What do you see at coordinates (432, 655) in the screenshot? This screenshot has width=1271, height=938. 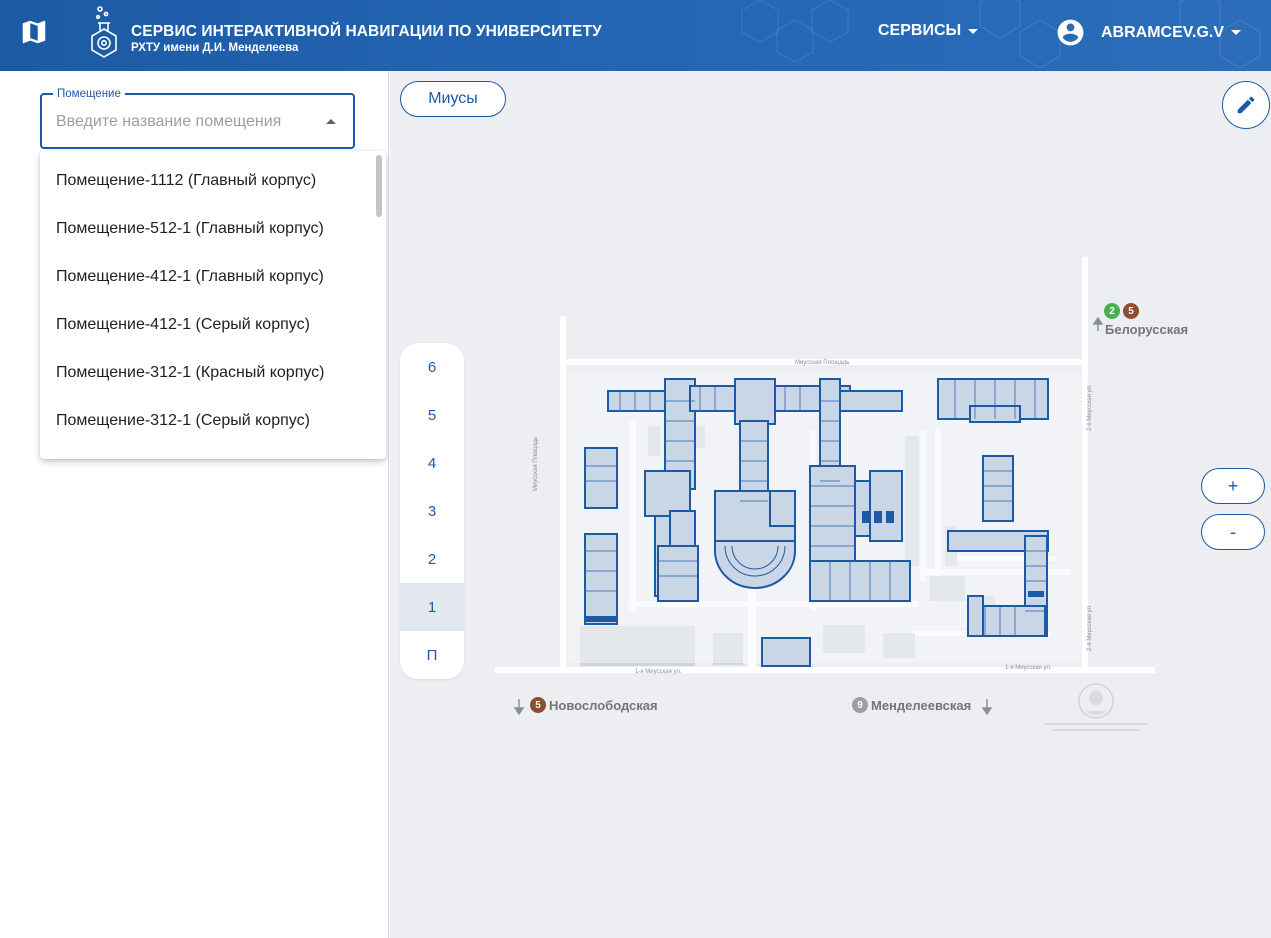 I see `floor-button-basement: П` at bounding box center [432, 655].